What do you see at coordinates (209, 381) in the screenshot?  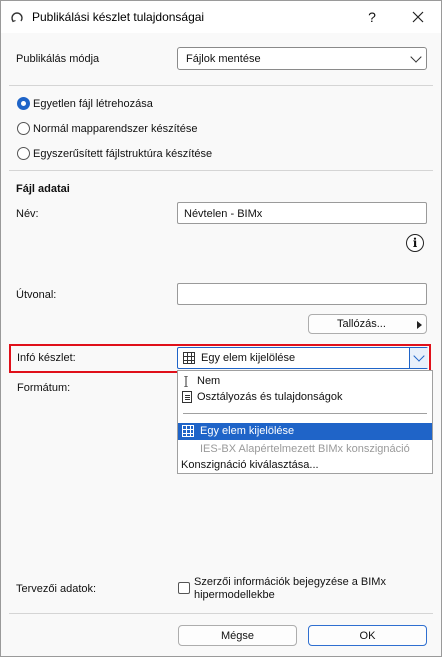 I see `popup-item-label: Nem` at bounding box center [209, 381].